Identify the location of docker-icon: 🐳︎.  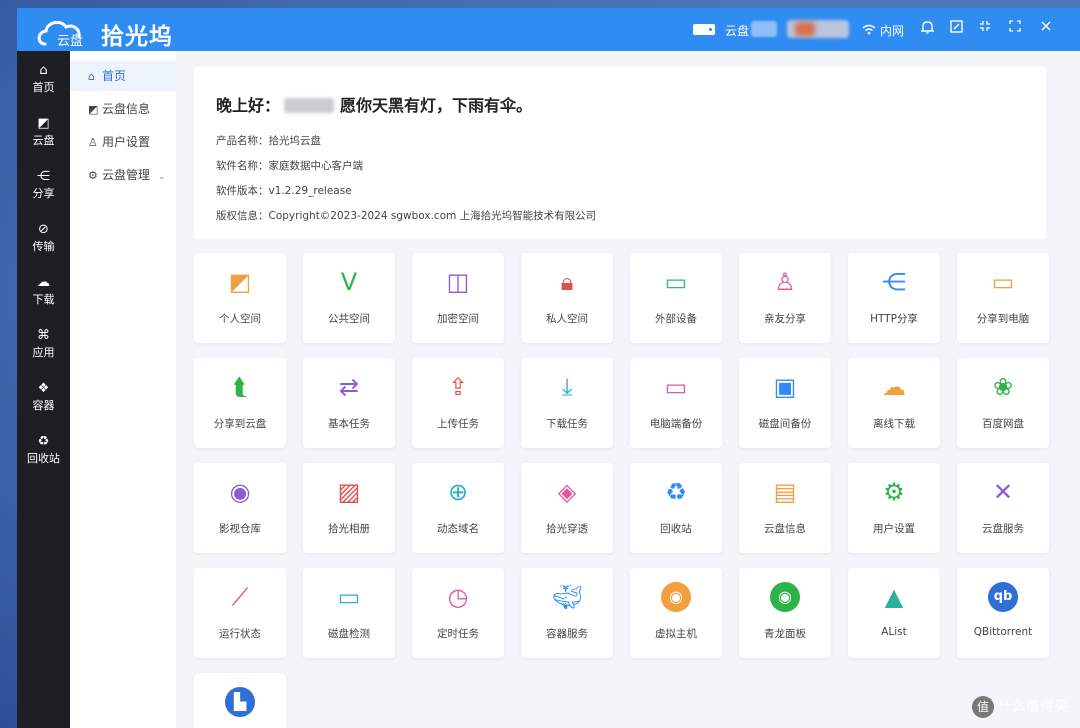
(567, 597).